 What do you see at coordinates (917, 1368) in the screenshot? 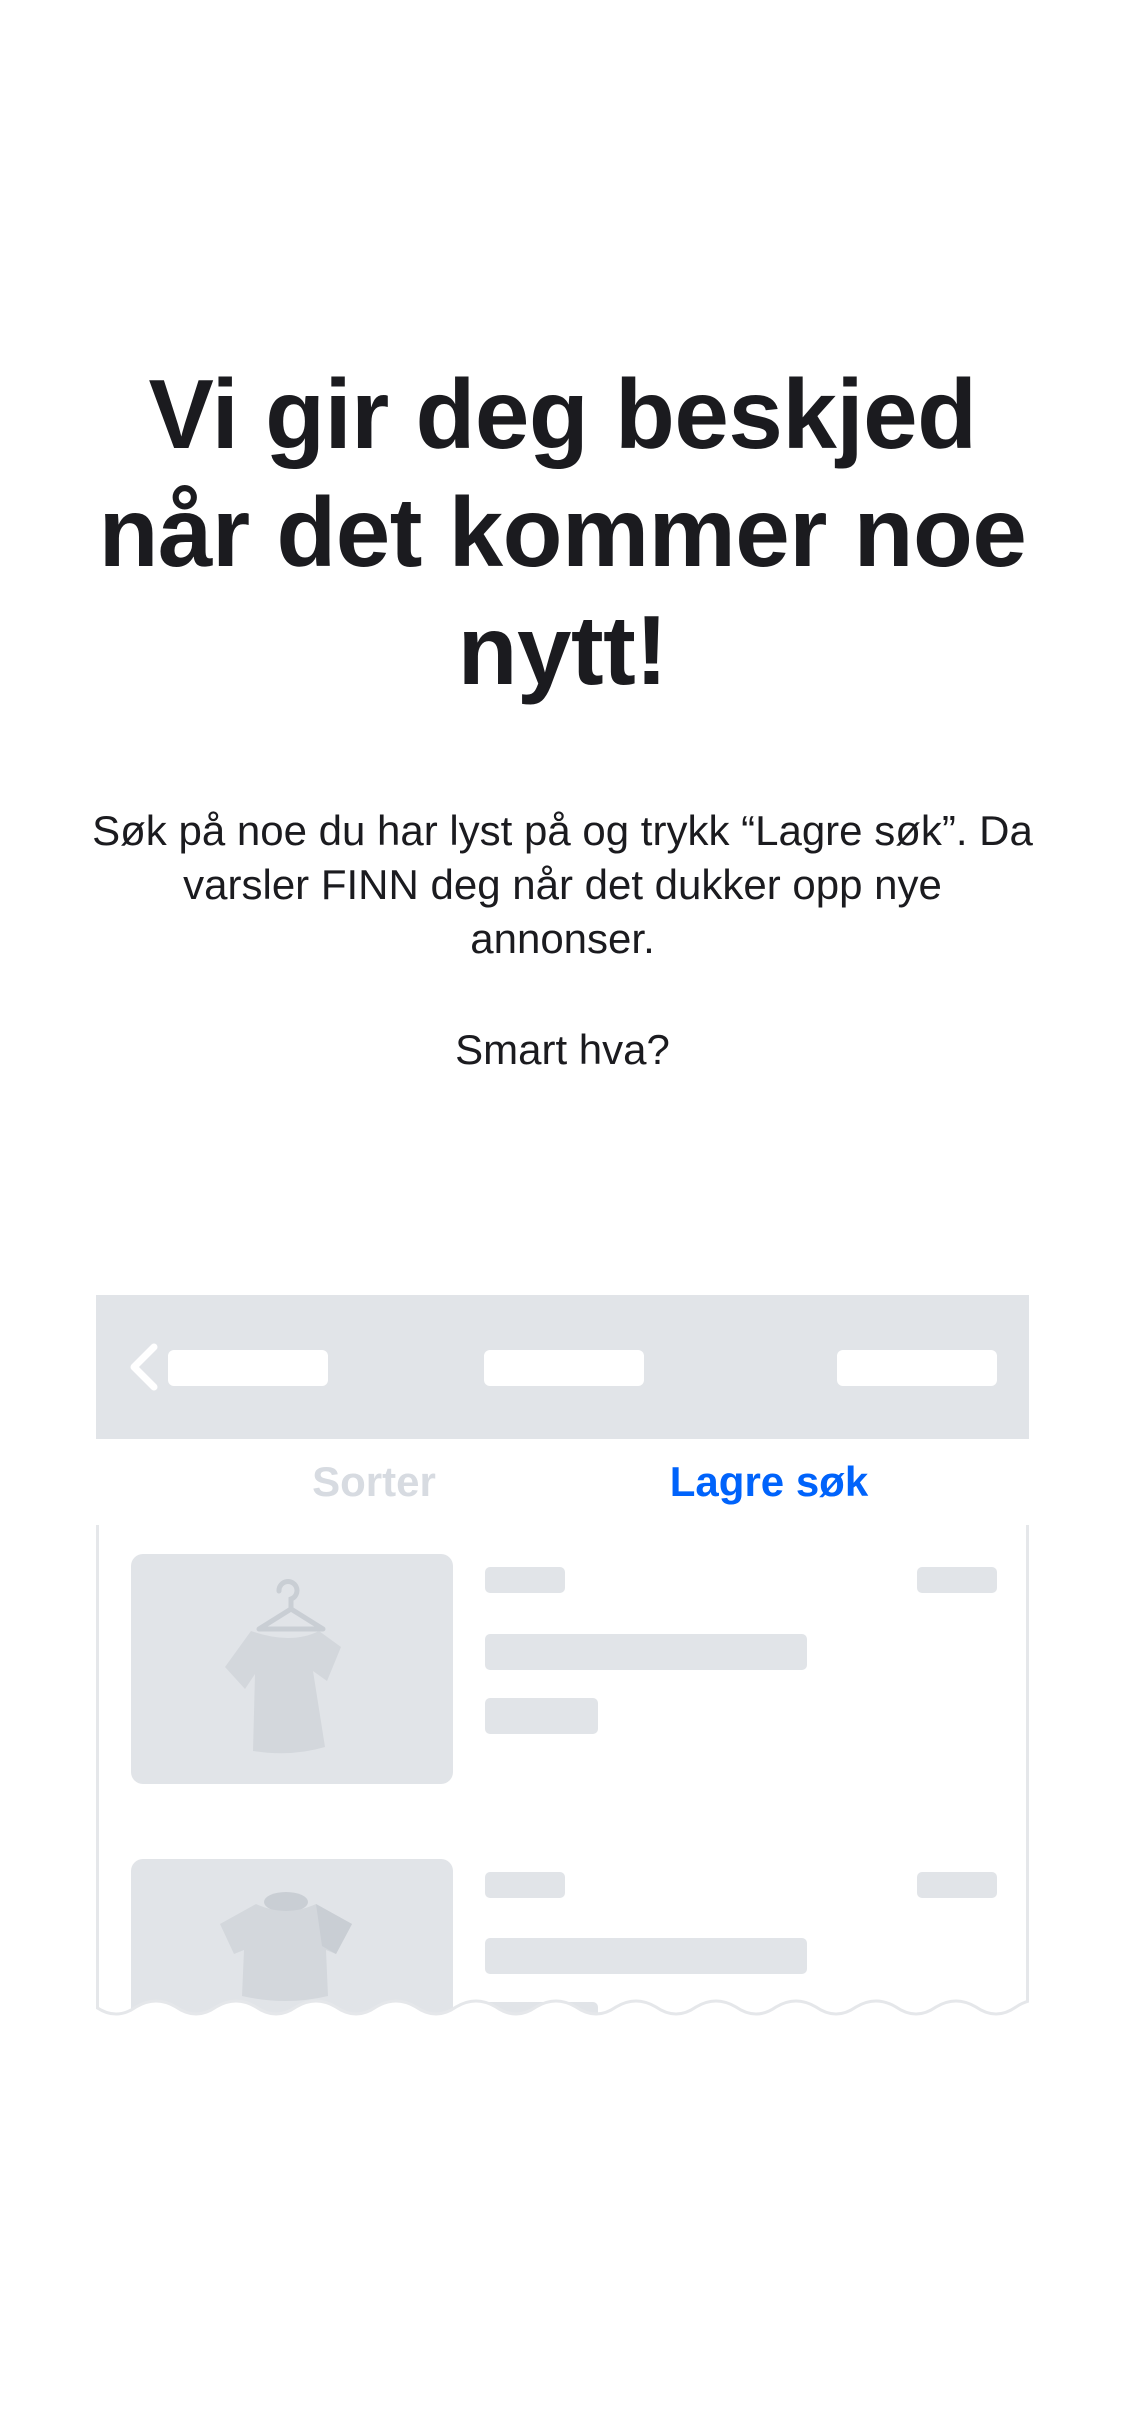
I see `navbar-placeholder-right` at bounding box center [917, 1368].